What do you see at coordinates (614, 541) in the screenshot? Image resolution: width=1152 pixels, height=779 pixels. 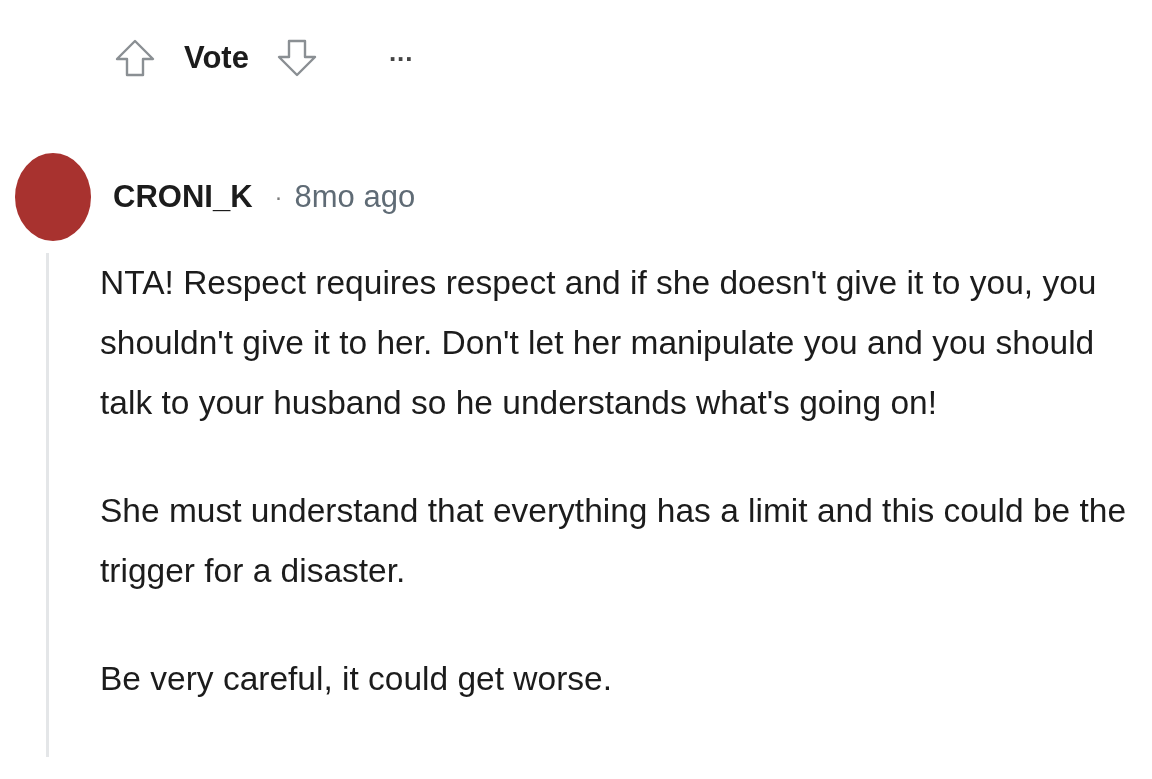 I see `comment-paragraph: She must understand that everything has a limit and this could be the trigger for a disaster.` at bounding box center [614, 541].